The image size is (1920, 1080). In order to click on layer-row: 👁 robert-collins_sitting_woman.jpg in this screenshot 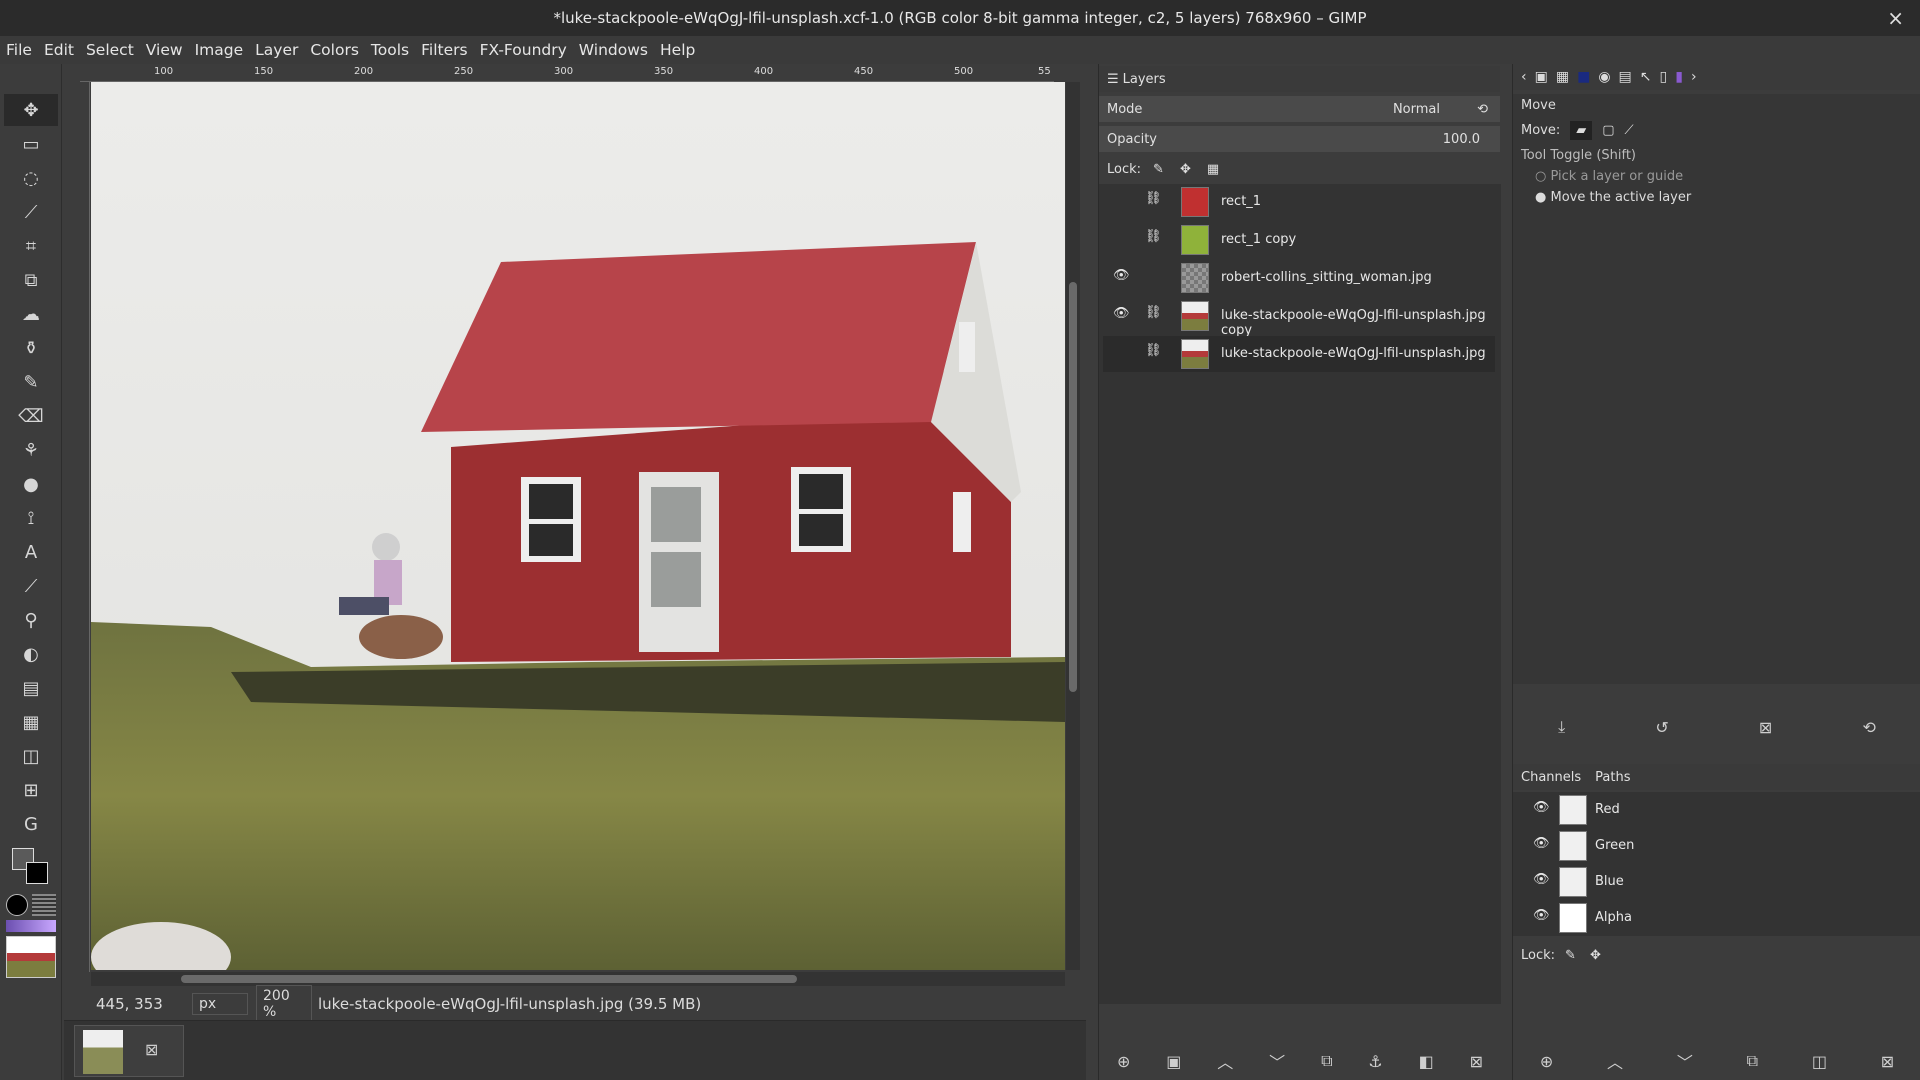, I will do `click(1299, 278)`.